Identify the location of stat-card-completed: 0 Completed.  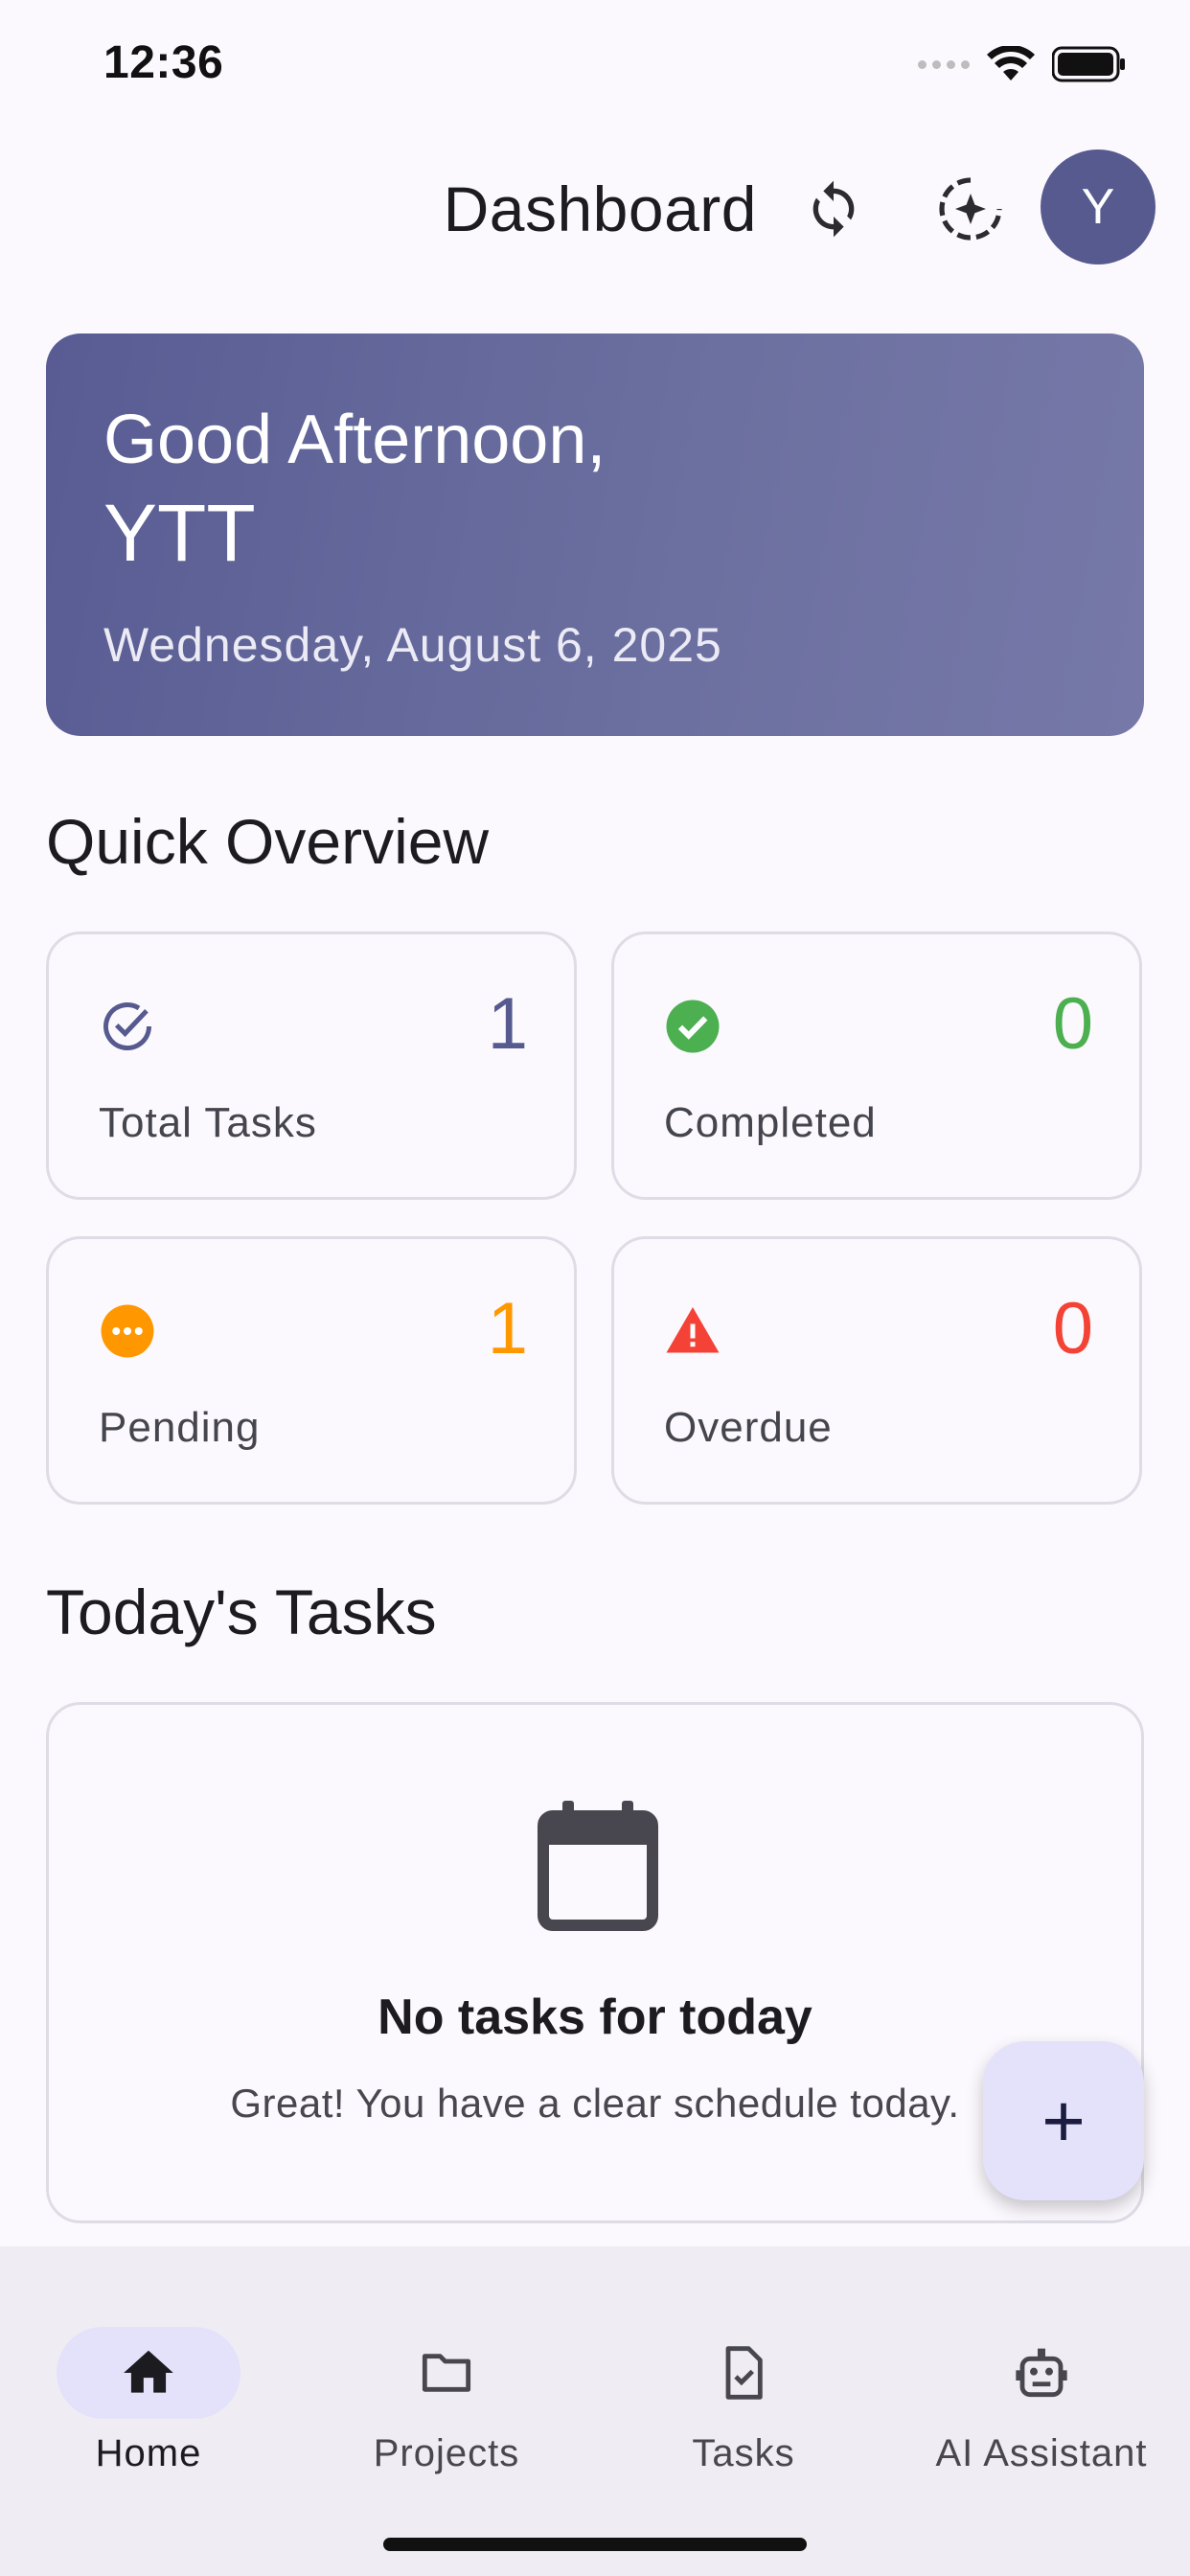
(876, 1066).